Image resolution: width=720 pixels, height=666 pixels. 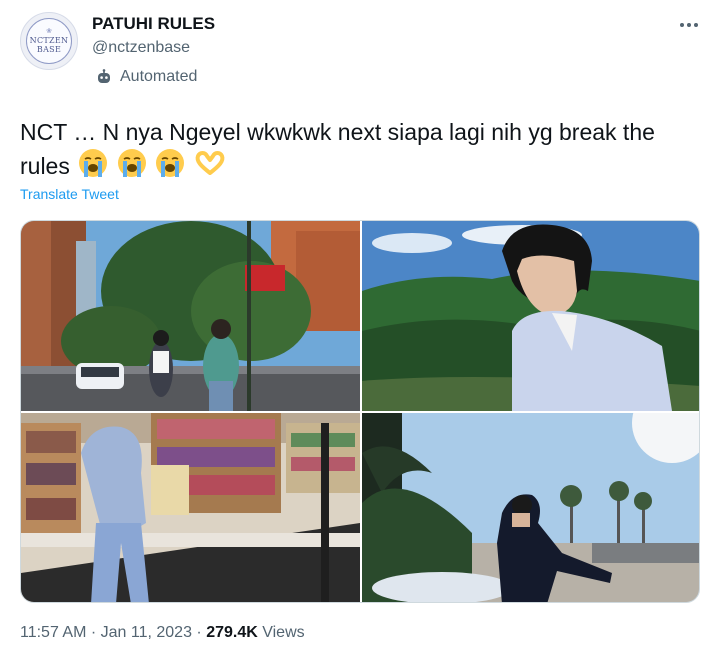 What do you see at coordinates (153, 24) in the screenshot?
I see `author-display-name: PATUHI RULES` at bounding box center [153, 24].